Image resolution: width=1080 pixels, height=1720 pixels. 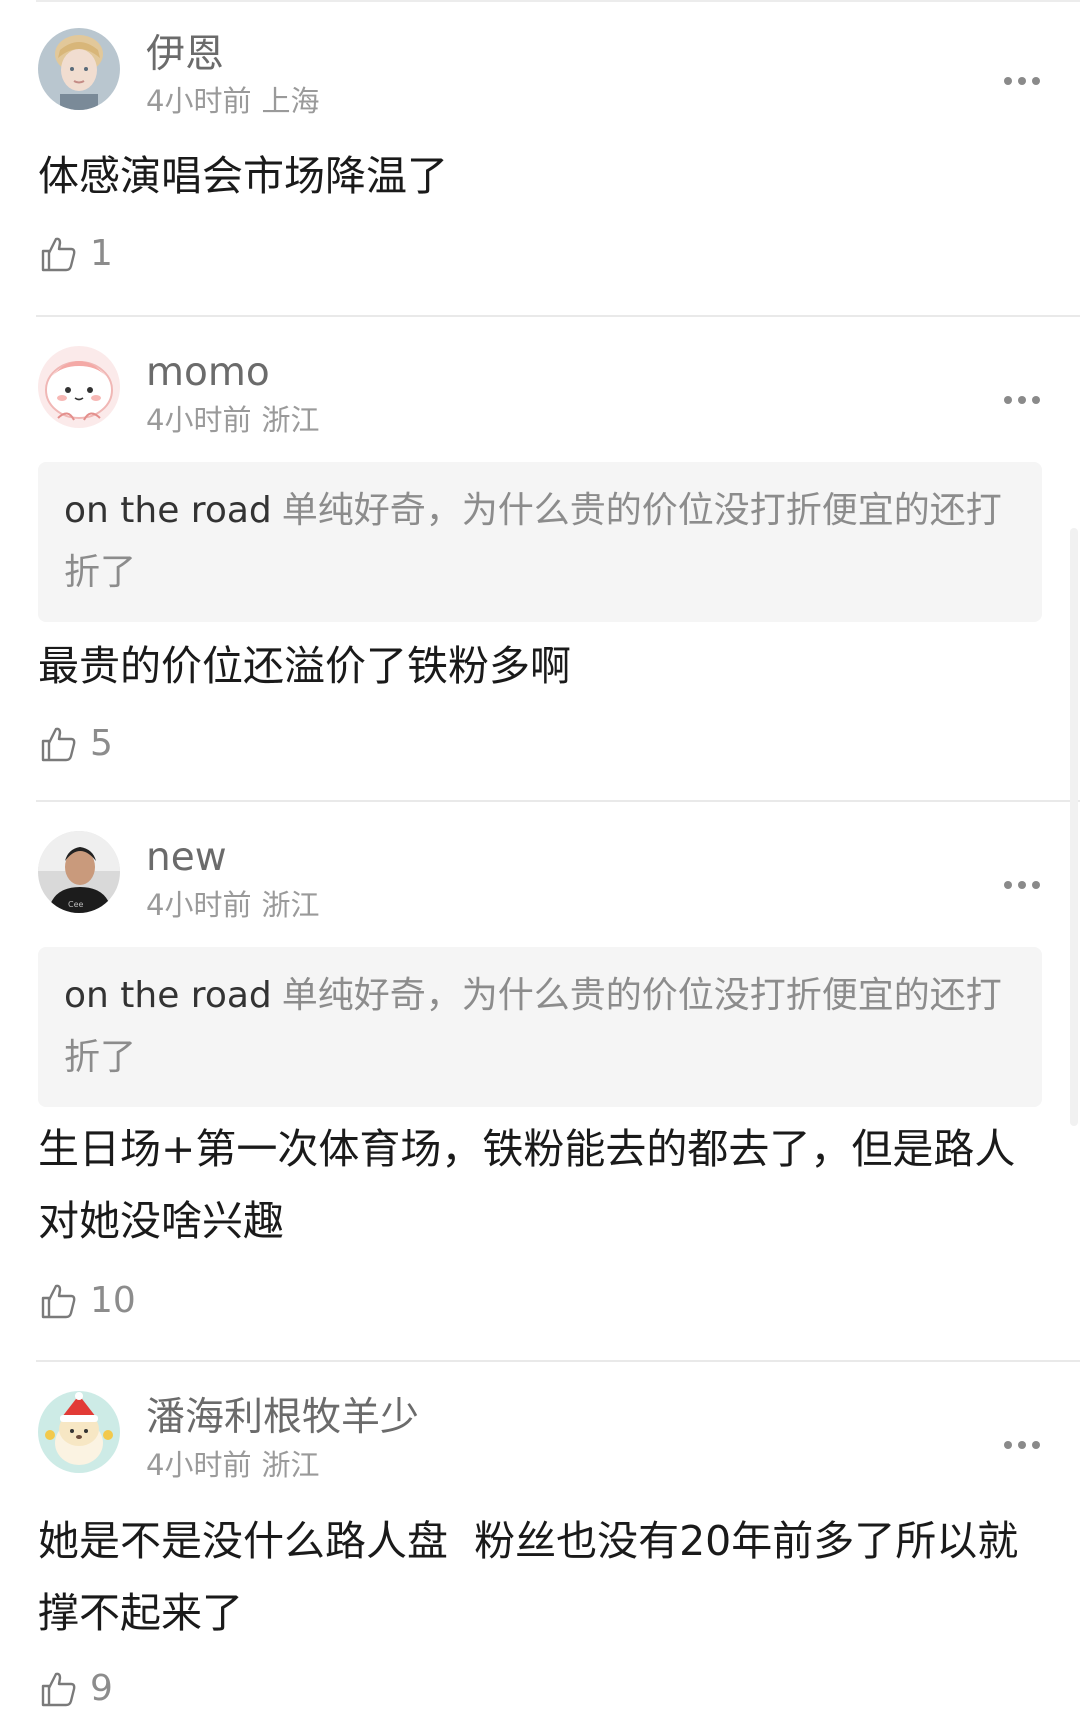 I want to click on username: momo, so click(x=208, y=373).